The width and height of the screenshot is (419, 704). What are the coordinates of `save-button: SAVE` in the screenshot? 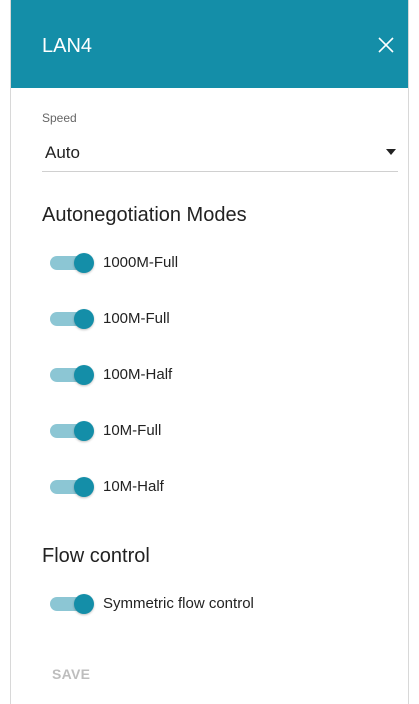 It's located at (71, 674).